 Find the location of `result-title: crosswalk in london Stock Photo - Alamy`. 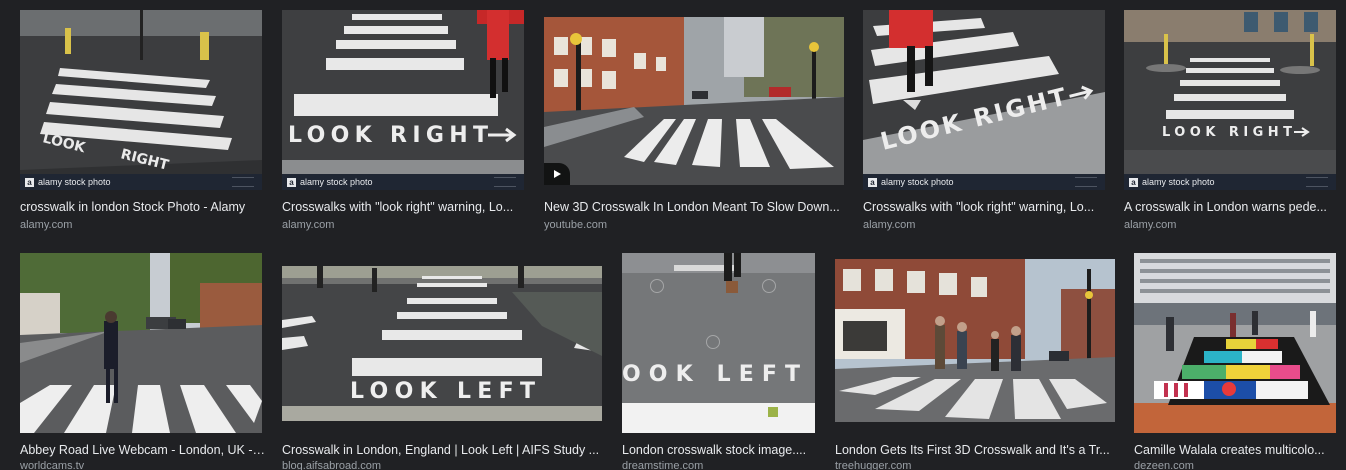

result-title: crosswalk in london Stock Photo - Alamy is located at coordinates (143, 207).